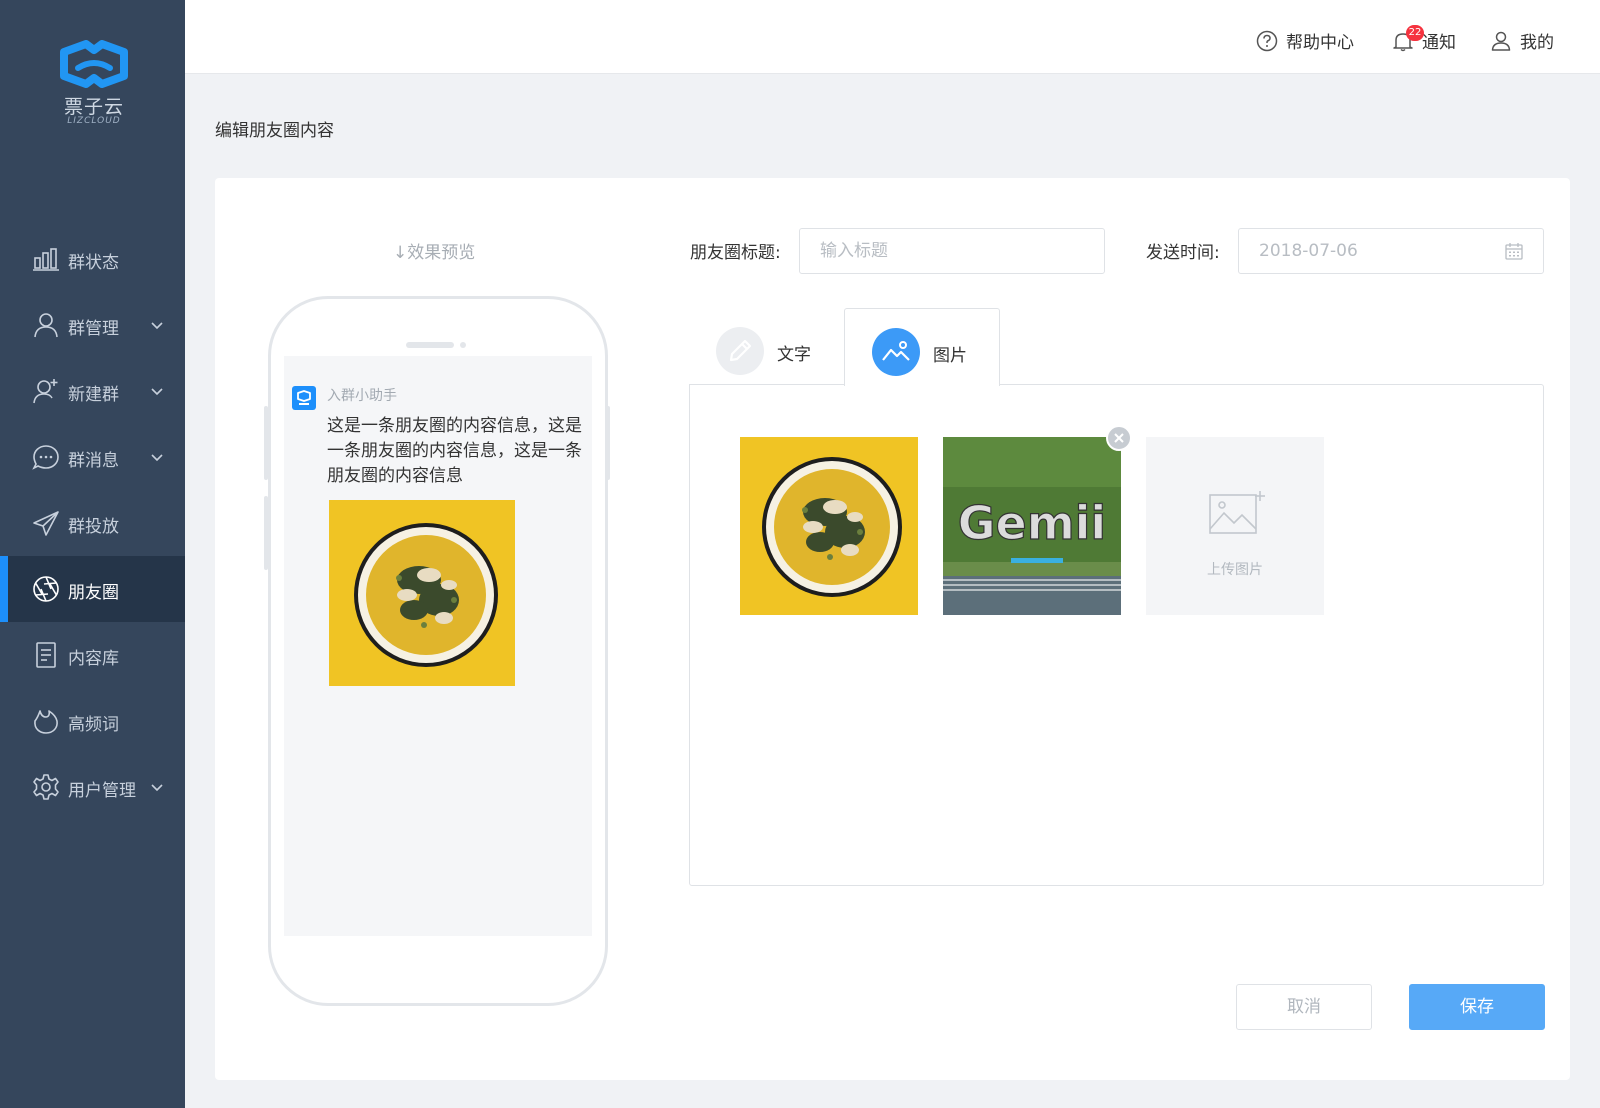  Describe the element at coordinates (794, 355) in the screenshot. I see `tab-label: 文字` at that location.